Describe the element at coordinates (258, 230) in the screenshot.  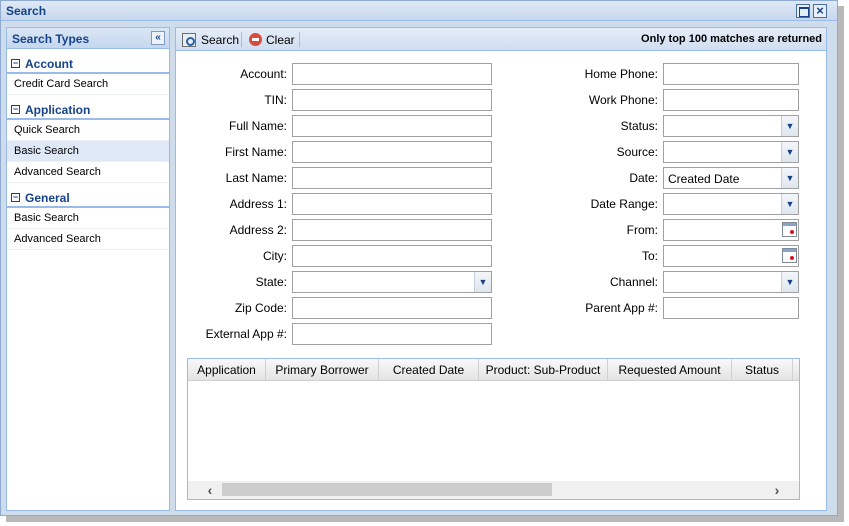
I see `address2-label: Address 2:` at that location.